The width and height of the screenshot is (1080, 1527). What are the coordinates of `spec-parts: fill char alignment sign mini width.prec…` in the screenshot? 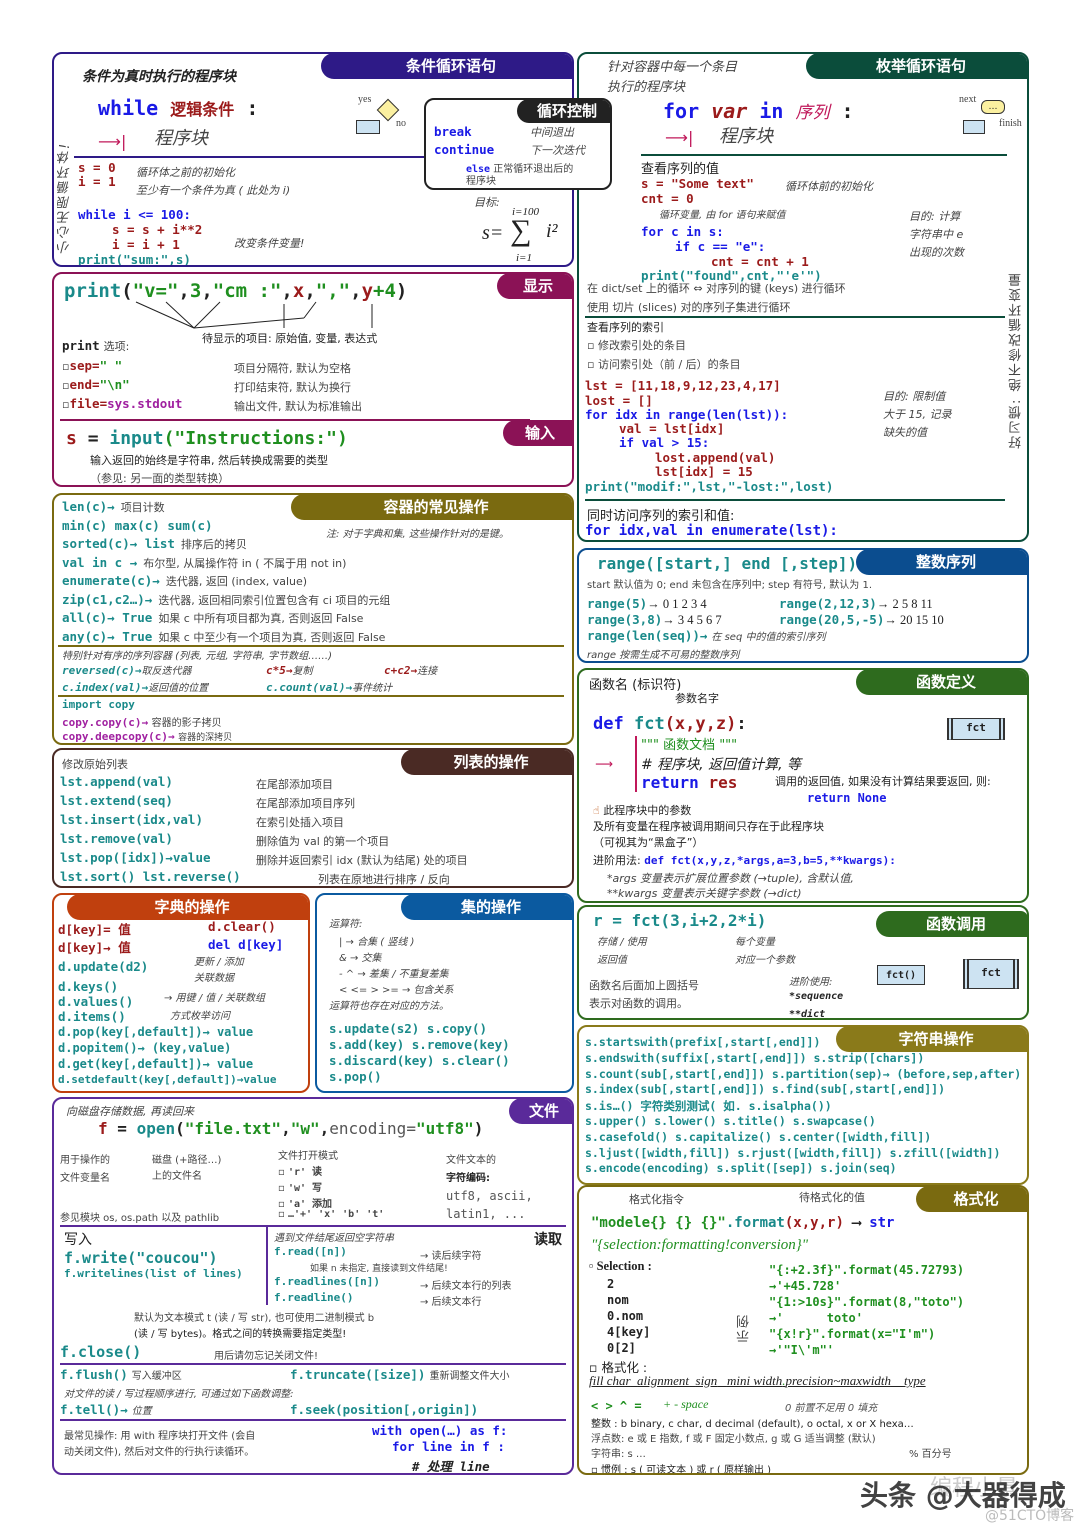 It's located at (757, 1381).